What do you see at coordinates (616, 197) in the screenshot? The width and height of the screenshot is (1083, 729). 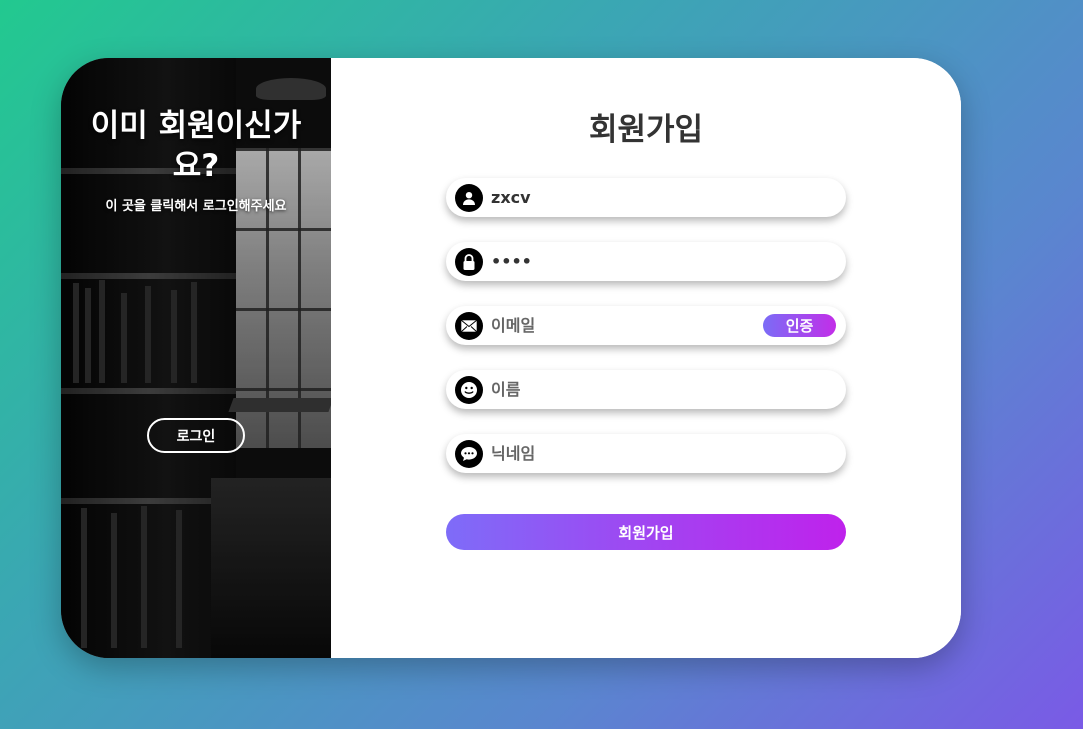 I see `username-input` at bounding box center [616, 197].